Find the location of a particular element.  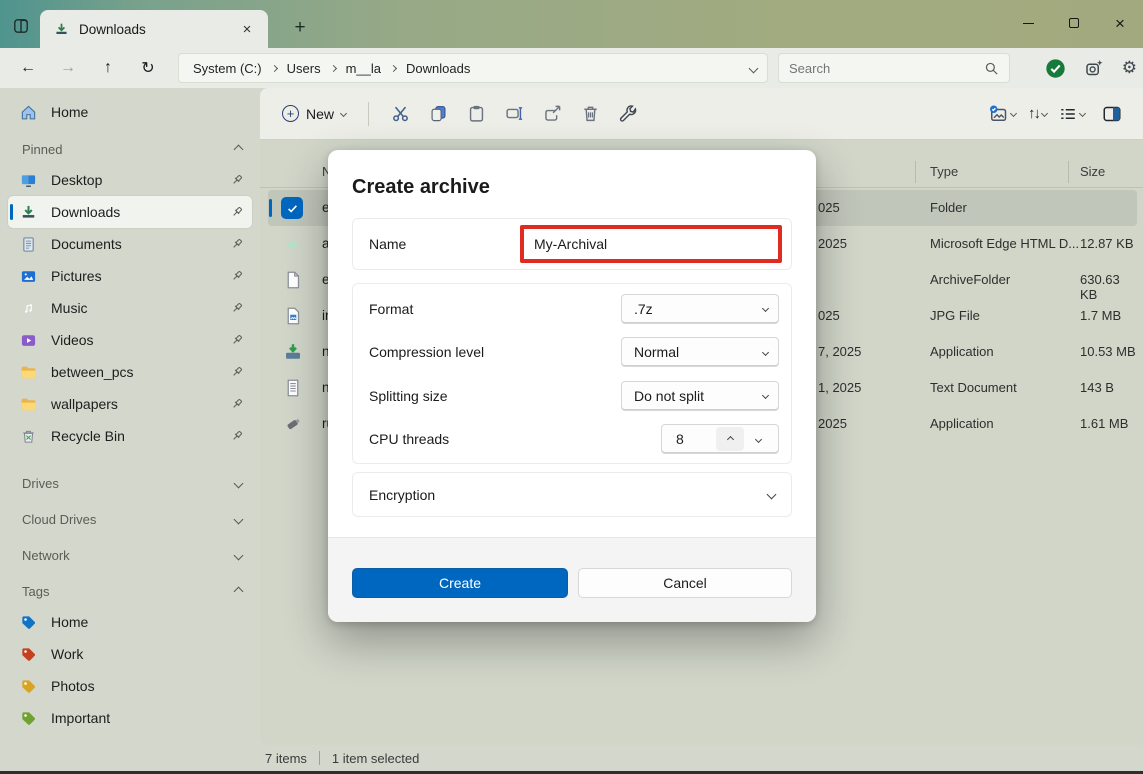

new-button: + New is located at coordinates (314, 113).